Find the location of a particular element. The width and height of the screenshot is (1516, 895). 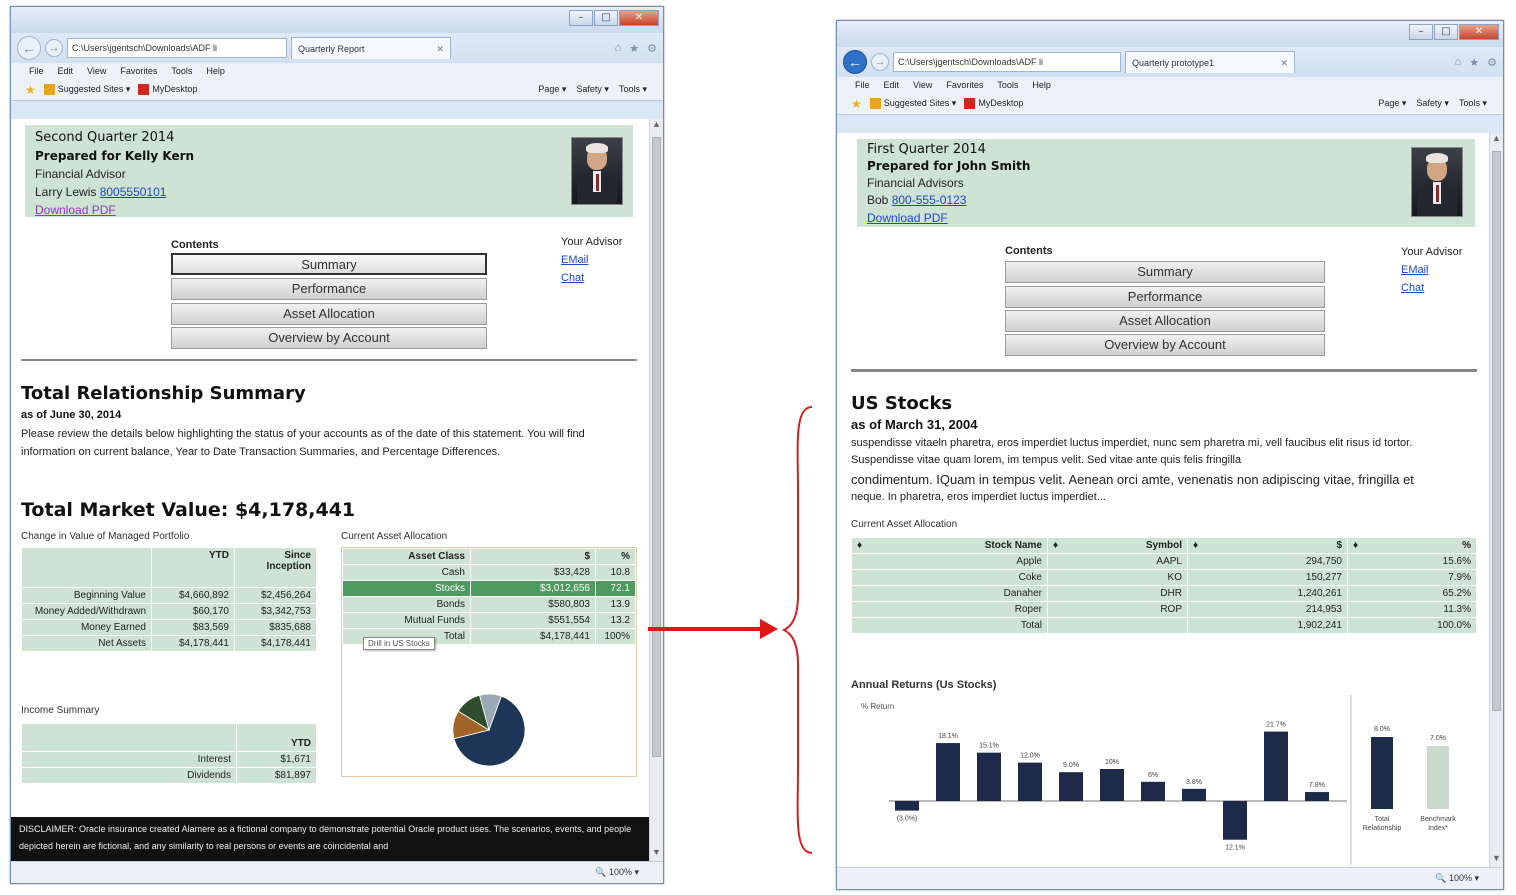

symbol-header: ♦ Symbol is located at coordinates (1117, 545).